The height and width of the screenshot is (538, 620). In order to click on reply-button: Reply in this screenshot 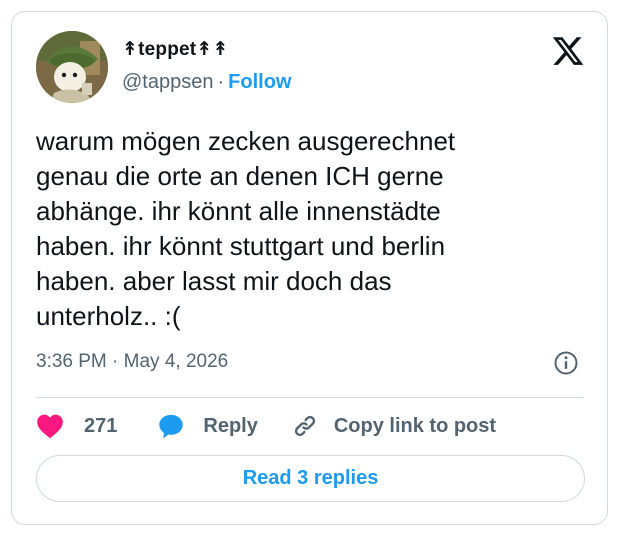, I will do `click(207, 426)`.